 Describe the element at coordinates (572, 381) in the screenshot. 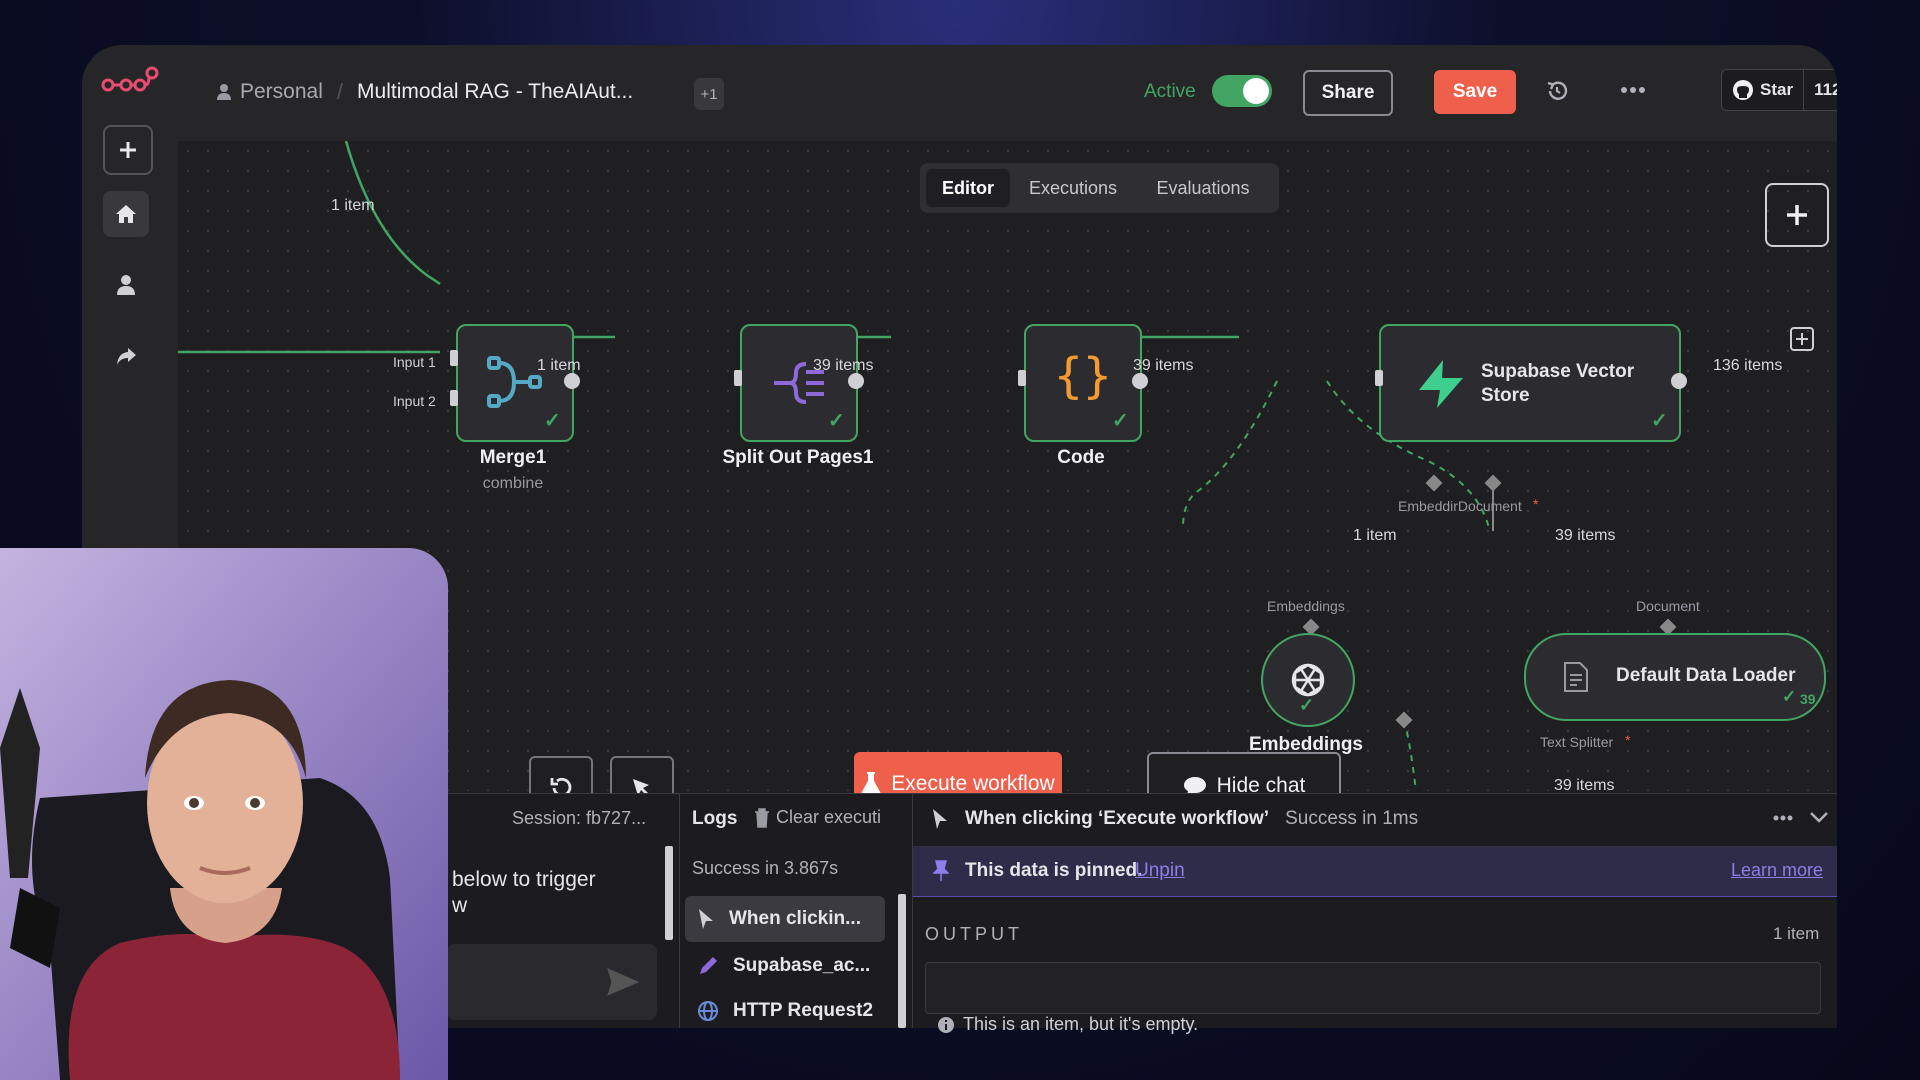

I see `merge-output-handle` at that location.